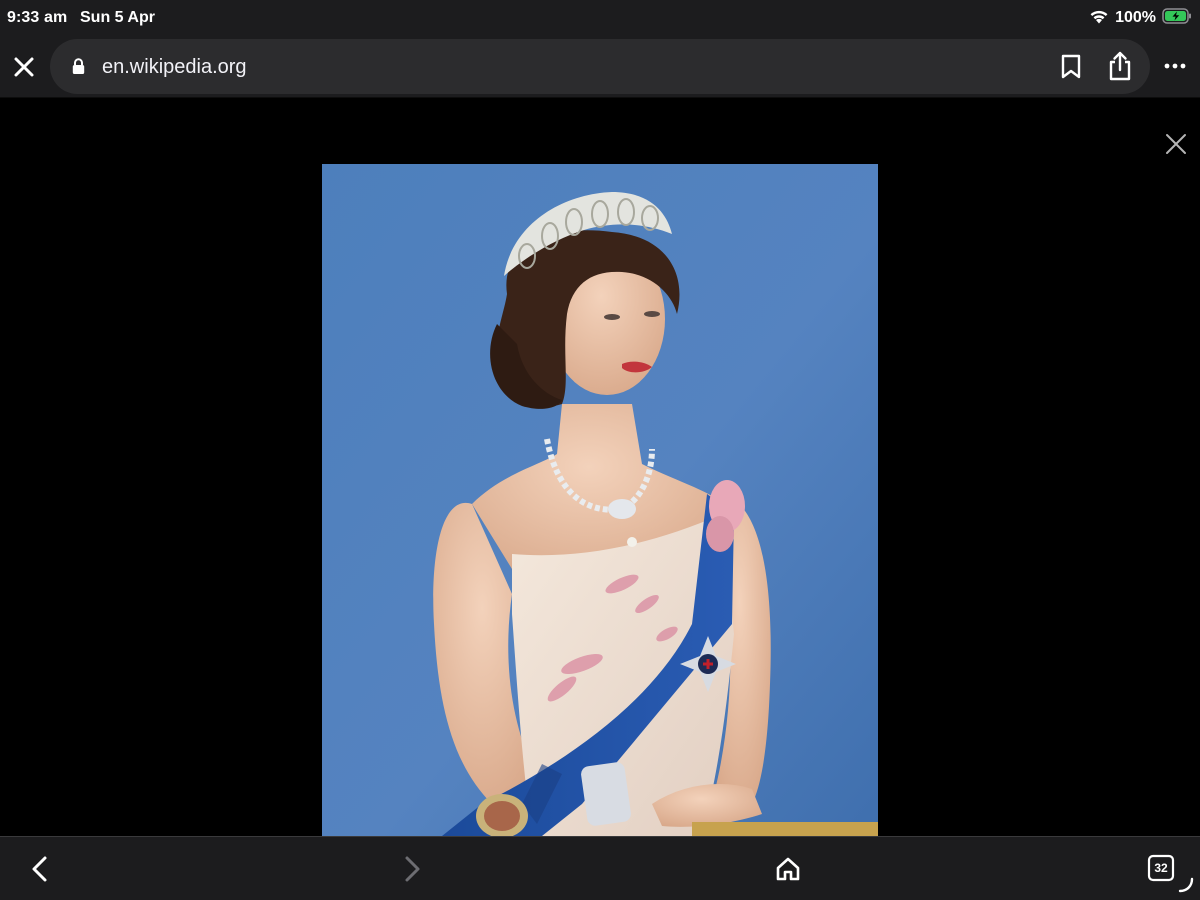 Image resolution: width=1200 pixels, height=900 pixels. I want to click on status-bar: 9:33 am Sun 5 Apr 100%, so click(600, 18).